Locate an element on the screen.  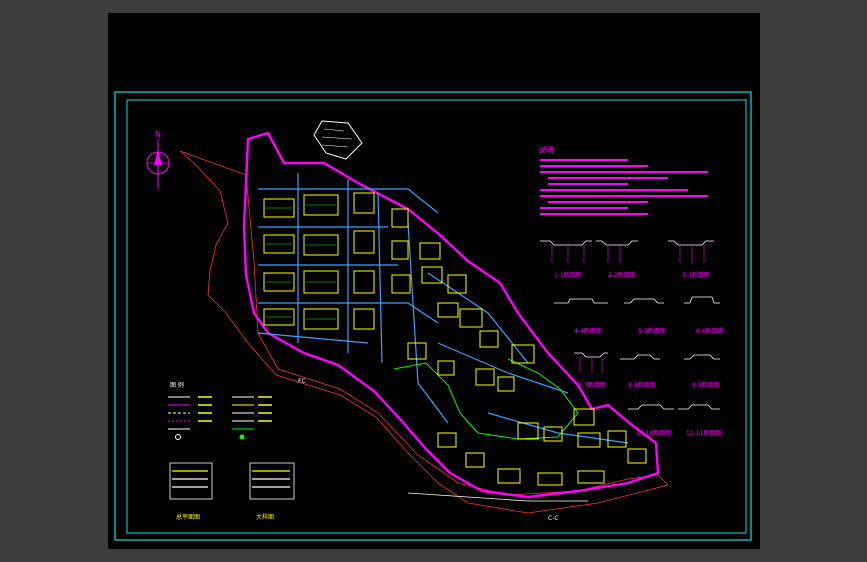
road-label-bottom: C-C is located at coordinates (553, 518).